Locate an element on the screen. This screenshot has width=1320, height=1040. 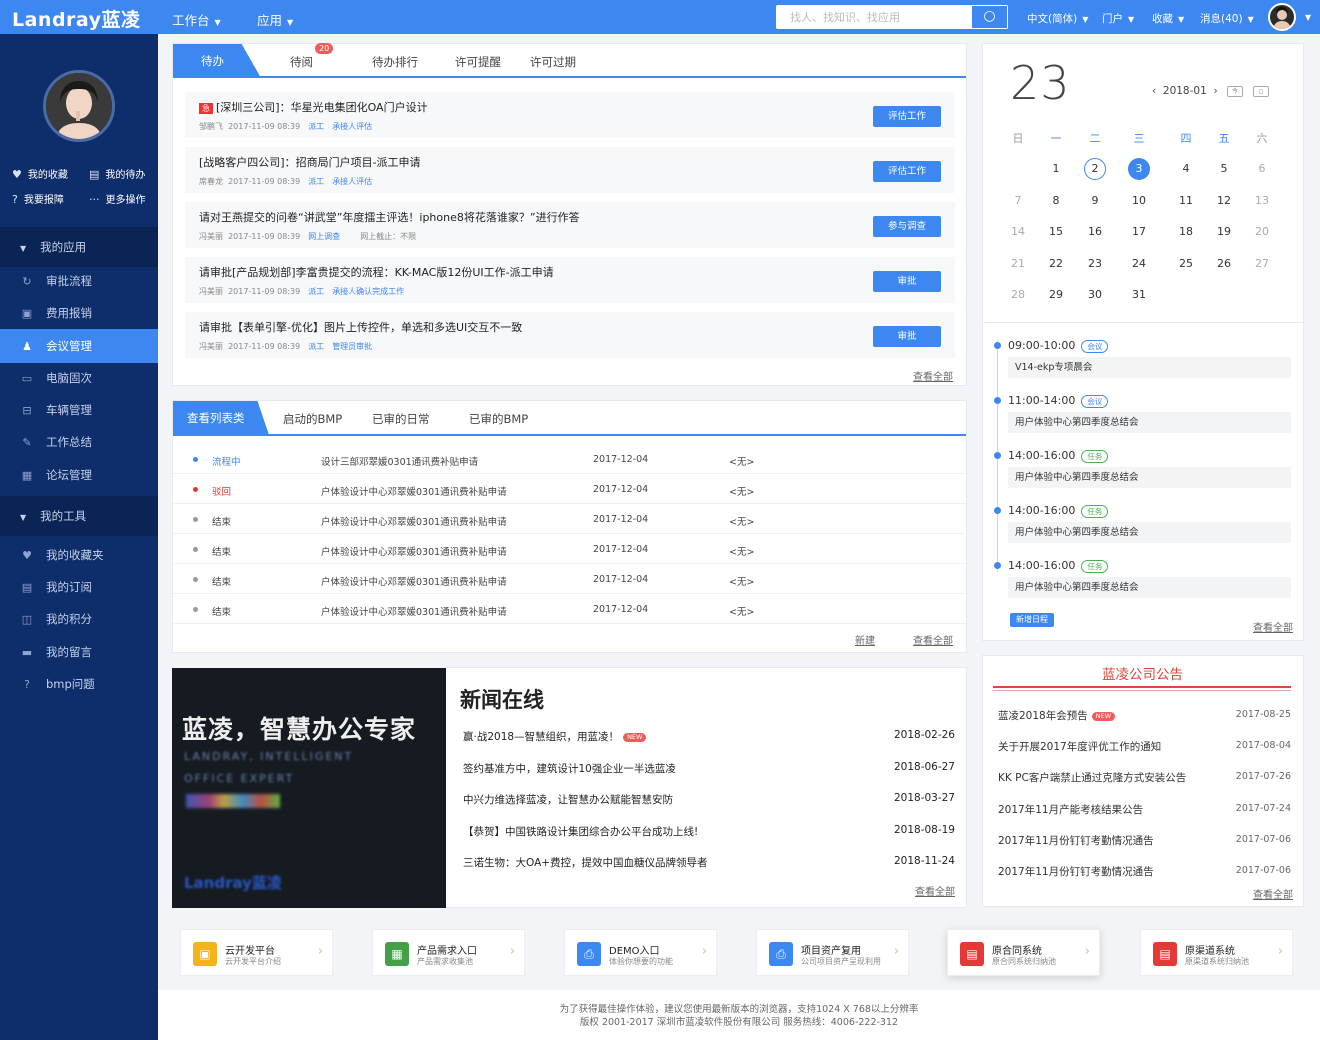
calendar-day: 18 is located at coordinates (1186, 232).